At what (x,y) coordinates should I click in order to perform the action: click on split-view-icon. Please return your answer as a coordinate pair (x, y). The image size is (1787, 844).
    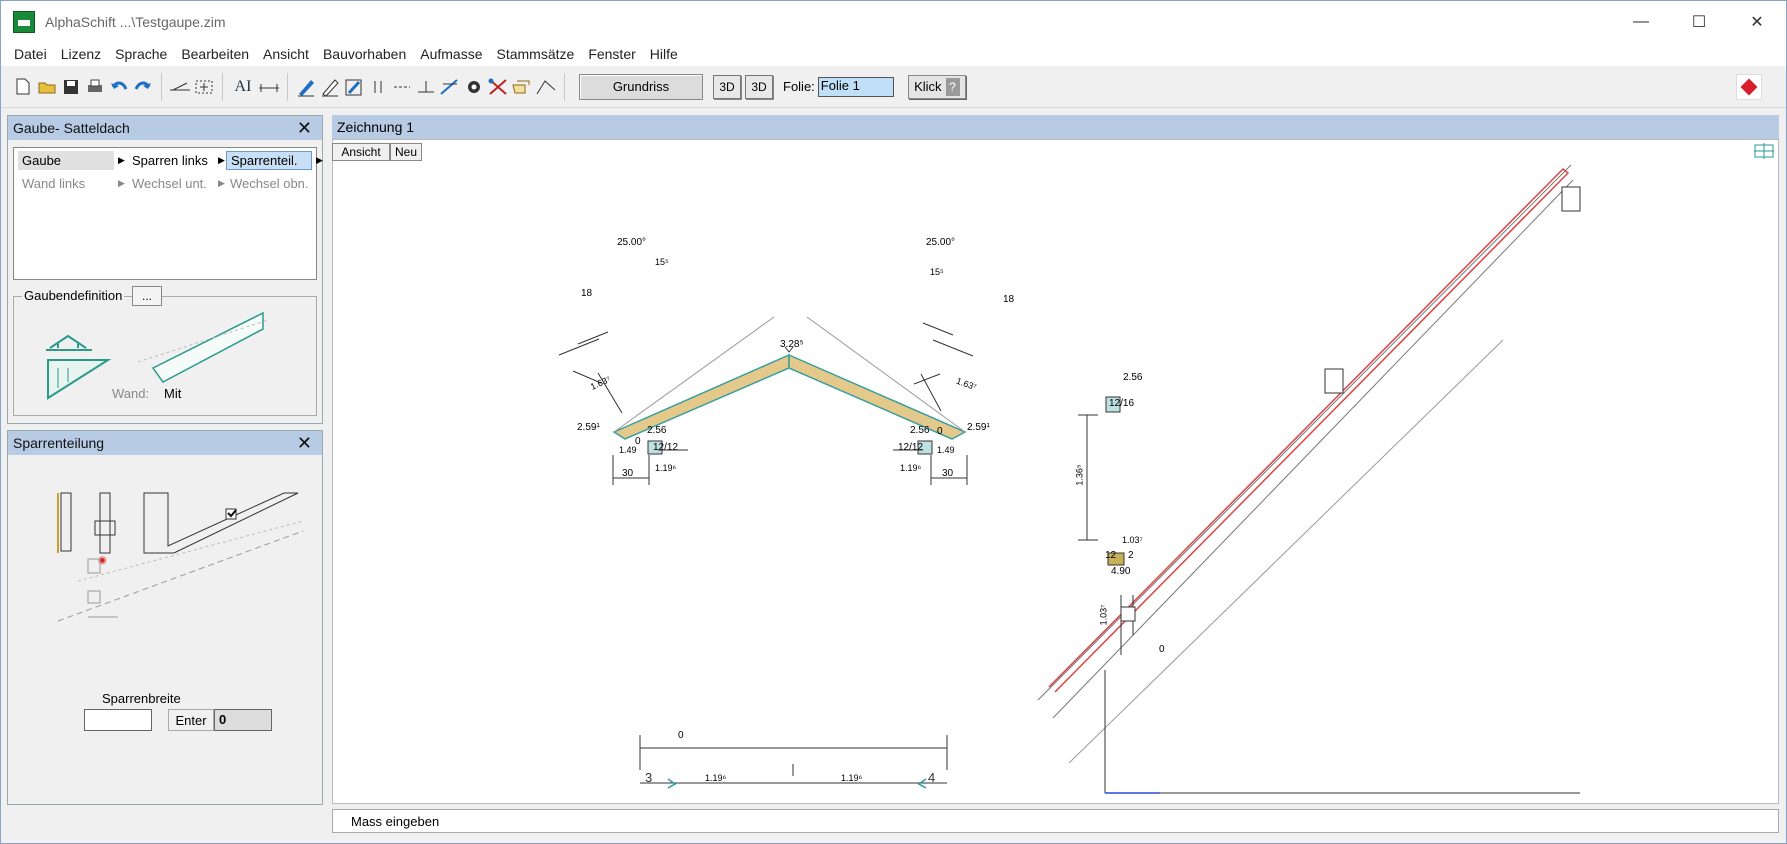
    Looking at the image, I should click on (1764, 151).